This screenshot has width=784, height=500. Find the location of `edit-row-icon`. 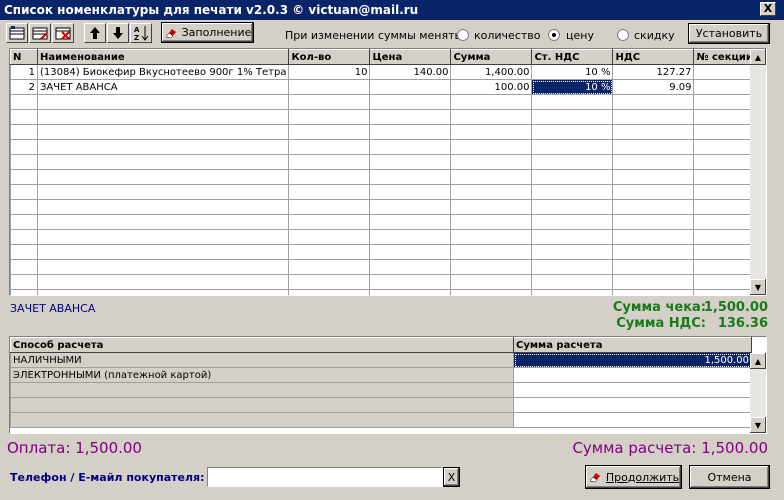

edit-row-icon is located at coordinates (40, 33).